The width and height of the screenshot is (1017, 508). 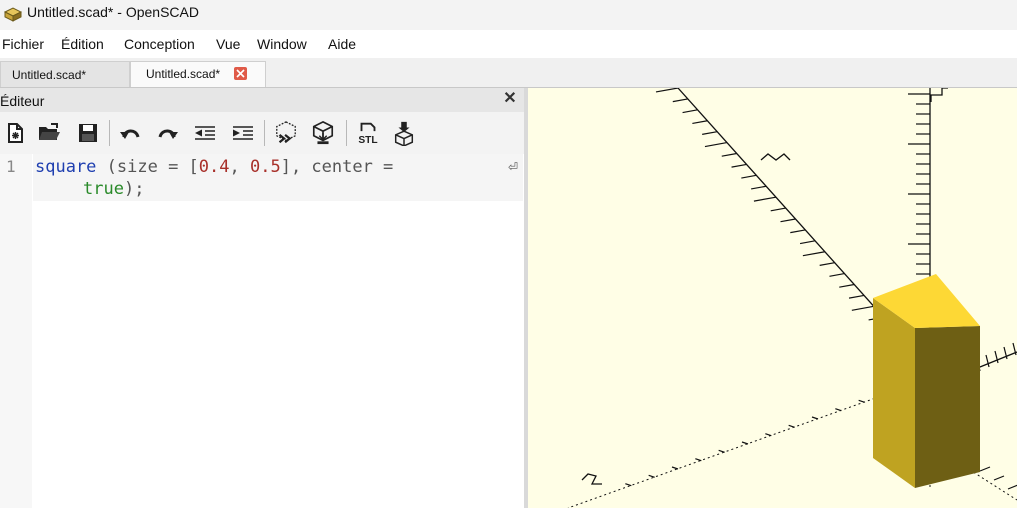 I want to click on indent-icon, so click(x=243, y=133).